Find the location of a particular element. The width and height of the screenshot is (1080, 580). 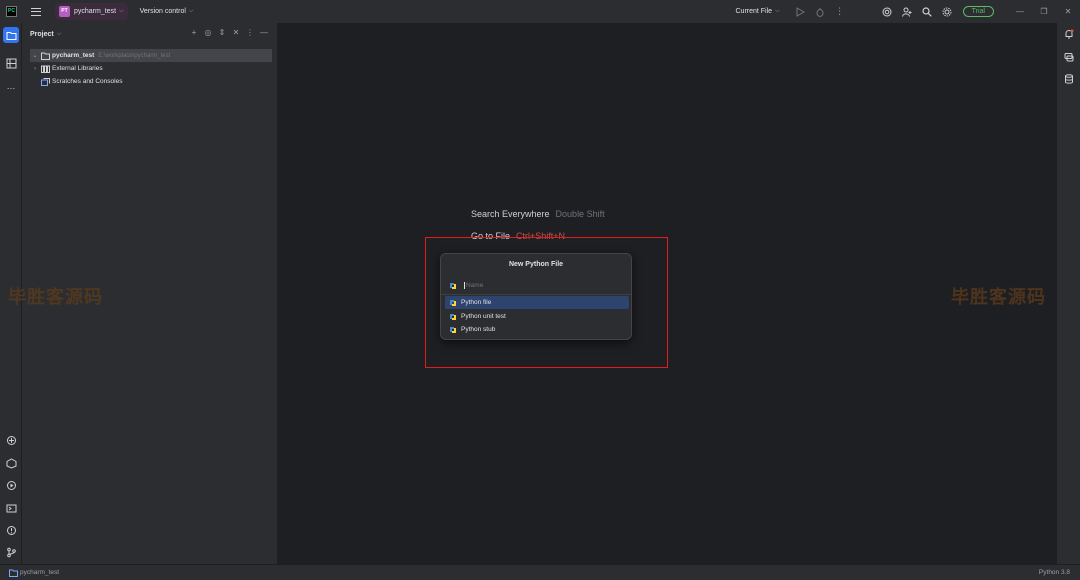

status-bar: pycharm_test Python 3.8 is located at coordinates (540, 572).